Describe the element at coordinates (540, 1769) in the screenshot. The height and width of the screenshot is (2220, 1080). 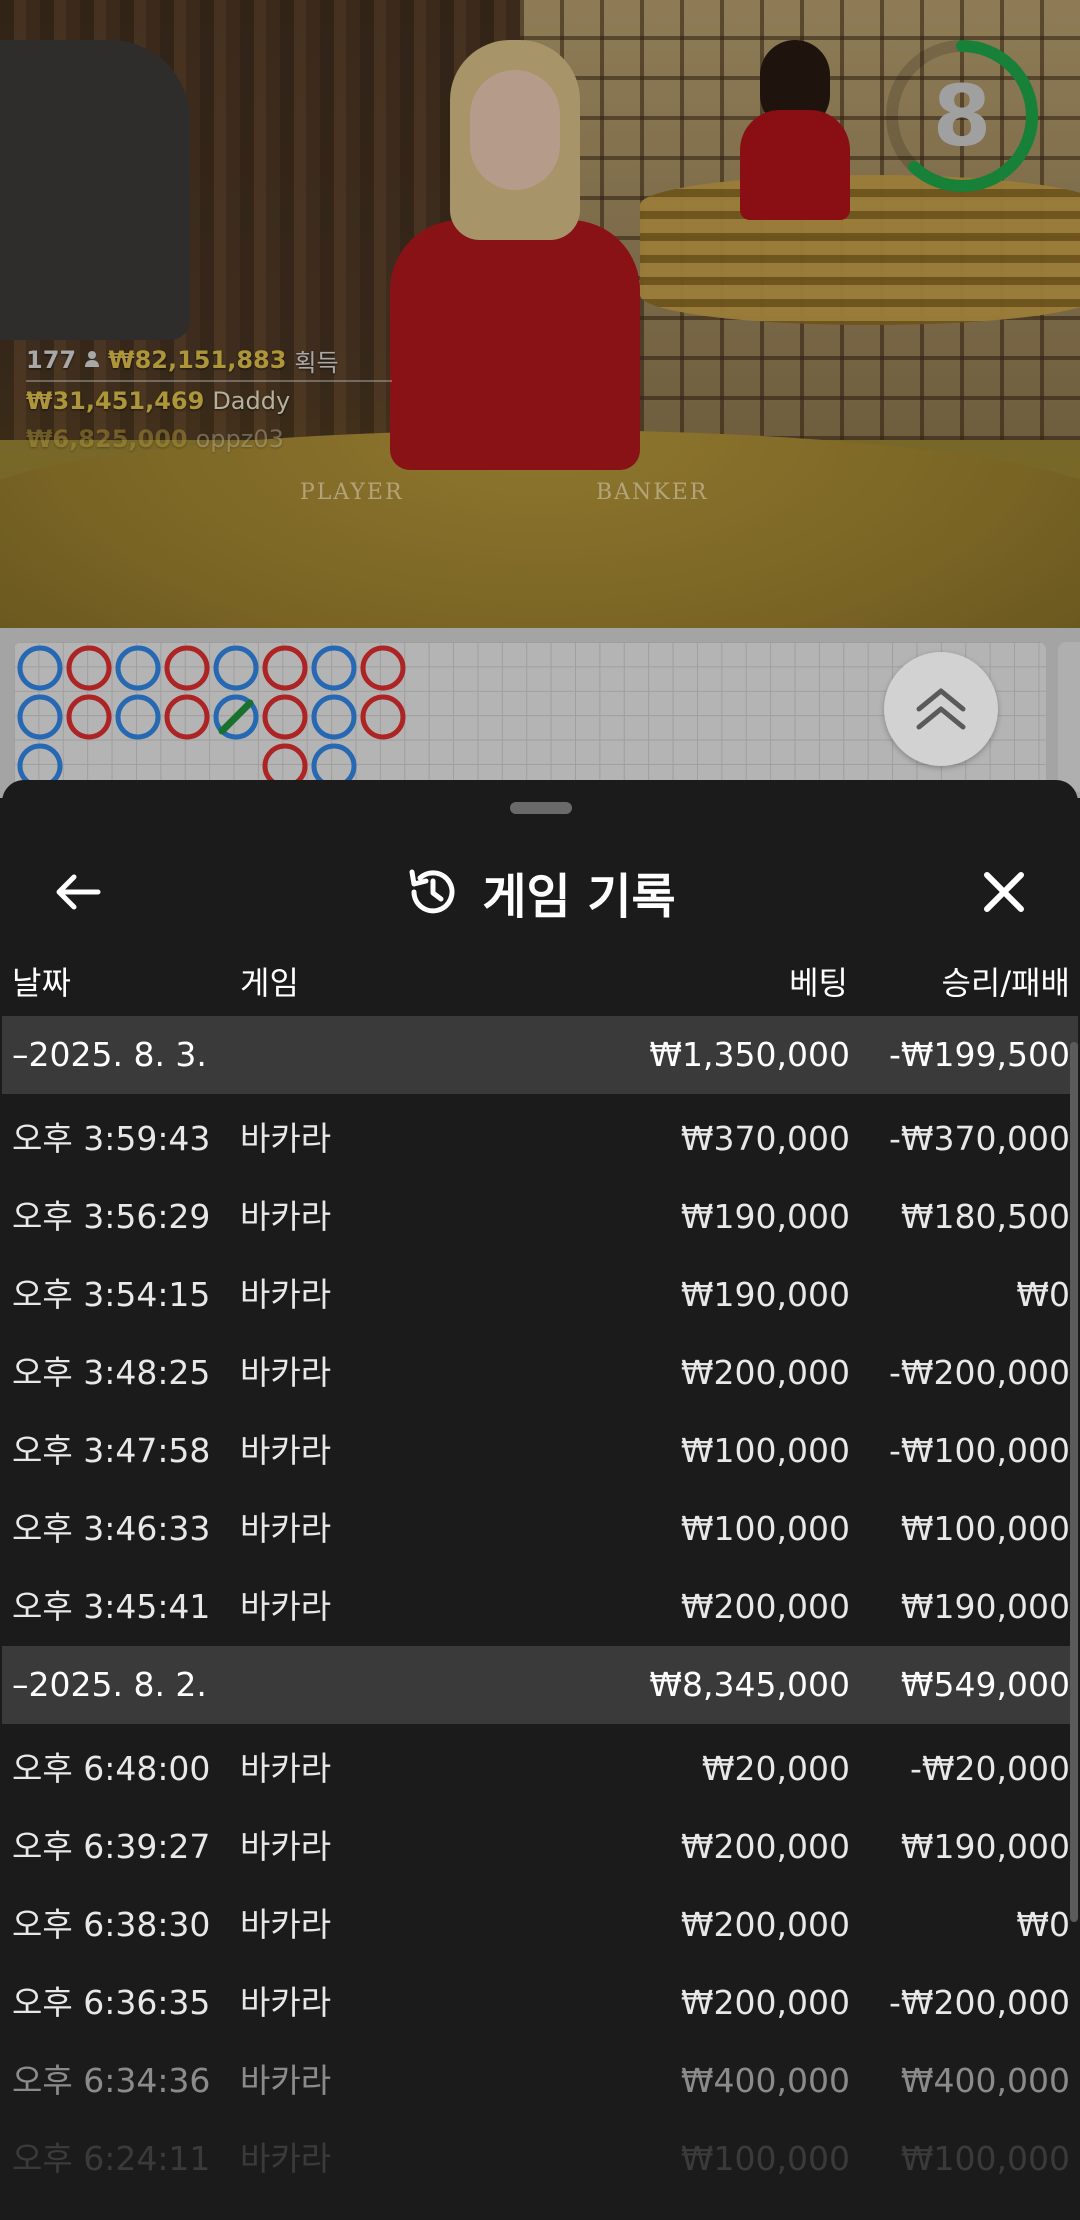
I see `table-row: 오후 6:48:00 바카라 ₩20,000 -₩20,000` at that location.